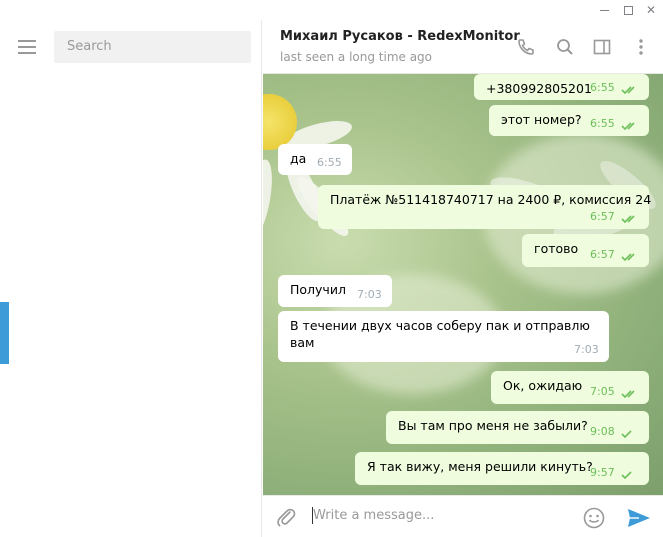  Describe the element at coordinates (302, 342) in the screenshot. I see `message-text-line: вам` at that location.